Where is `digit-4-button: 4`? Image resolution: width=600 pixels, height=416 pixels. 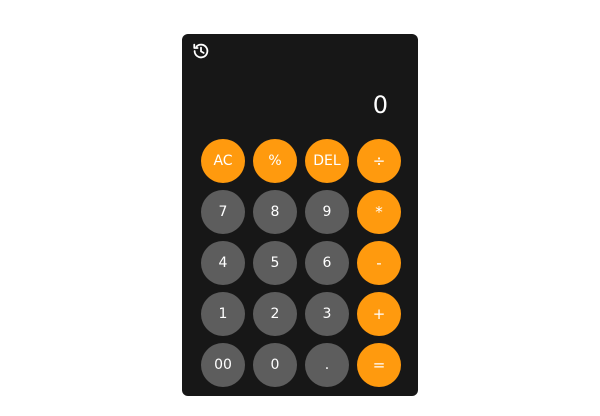 digit-4-button: 4 is located at coordinates (223, 263).